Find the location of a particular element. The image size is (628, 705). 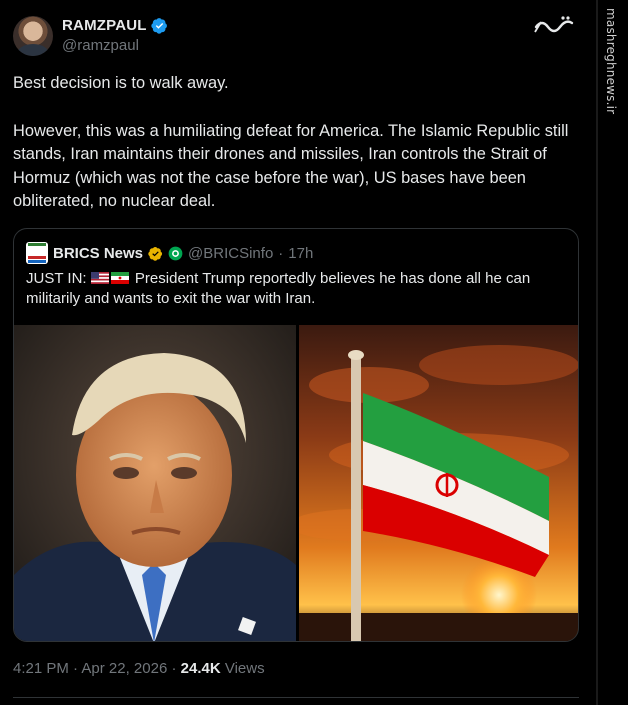

tweet-meta: 4:21 PM · Apr 22, 2026 · 24.4K Views is located at coordinates (139, 668).